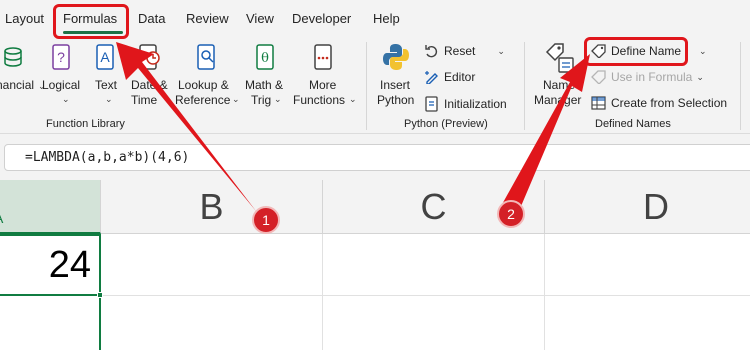 Image resolution: width=750 pixels, height=350 pixels. What do you see at coordinates (511, 214) in the screenshot?
I see `step-badge-2: 2` at bounding box center [511, 214].